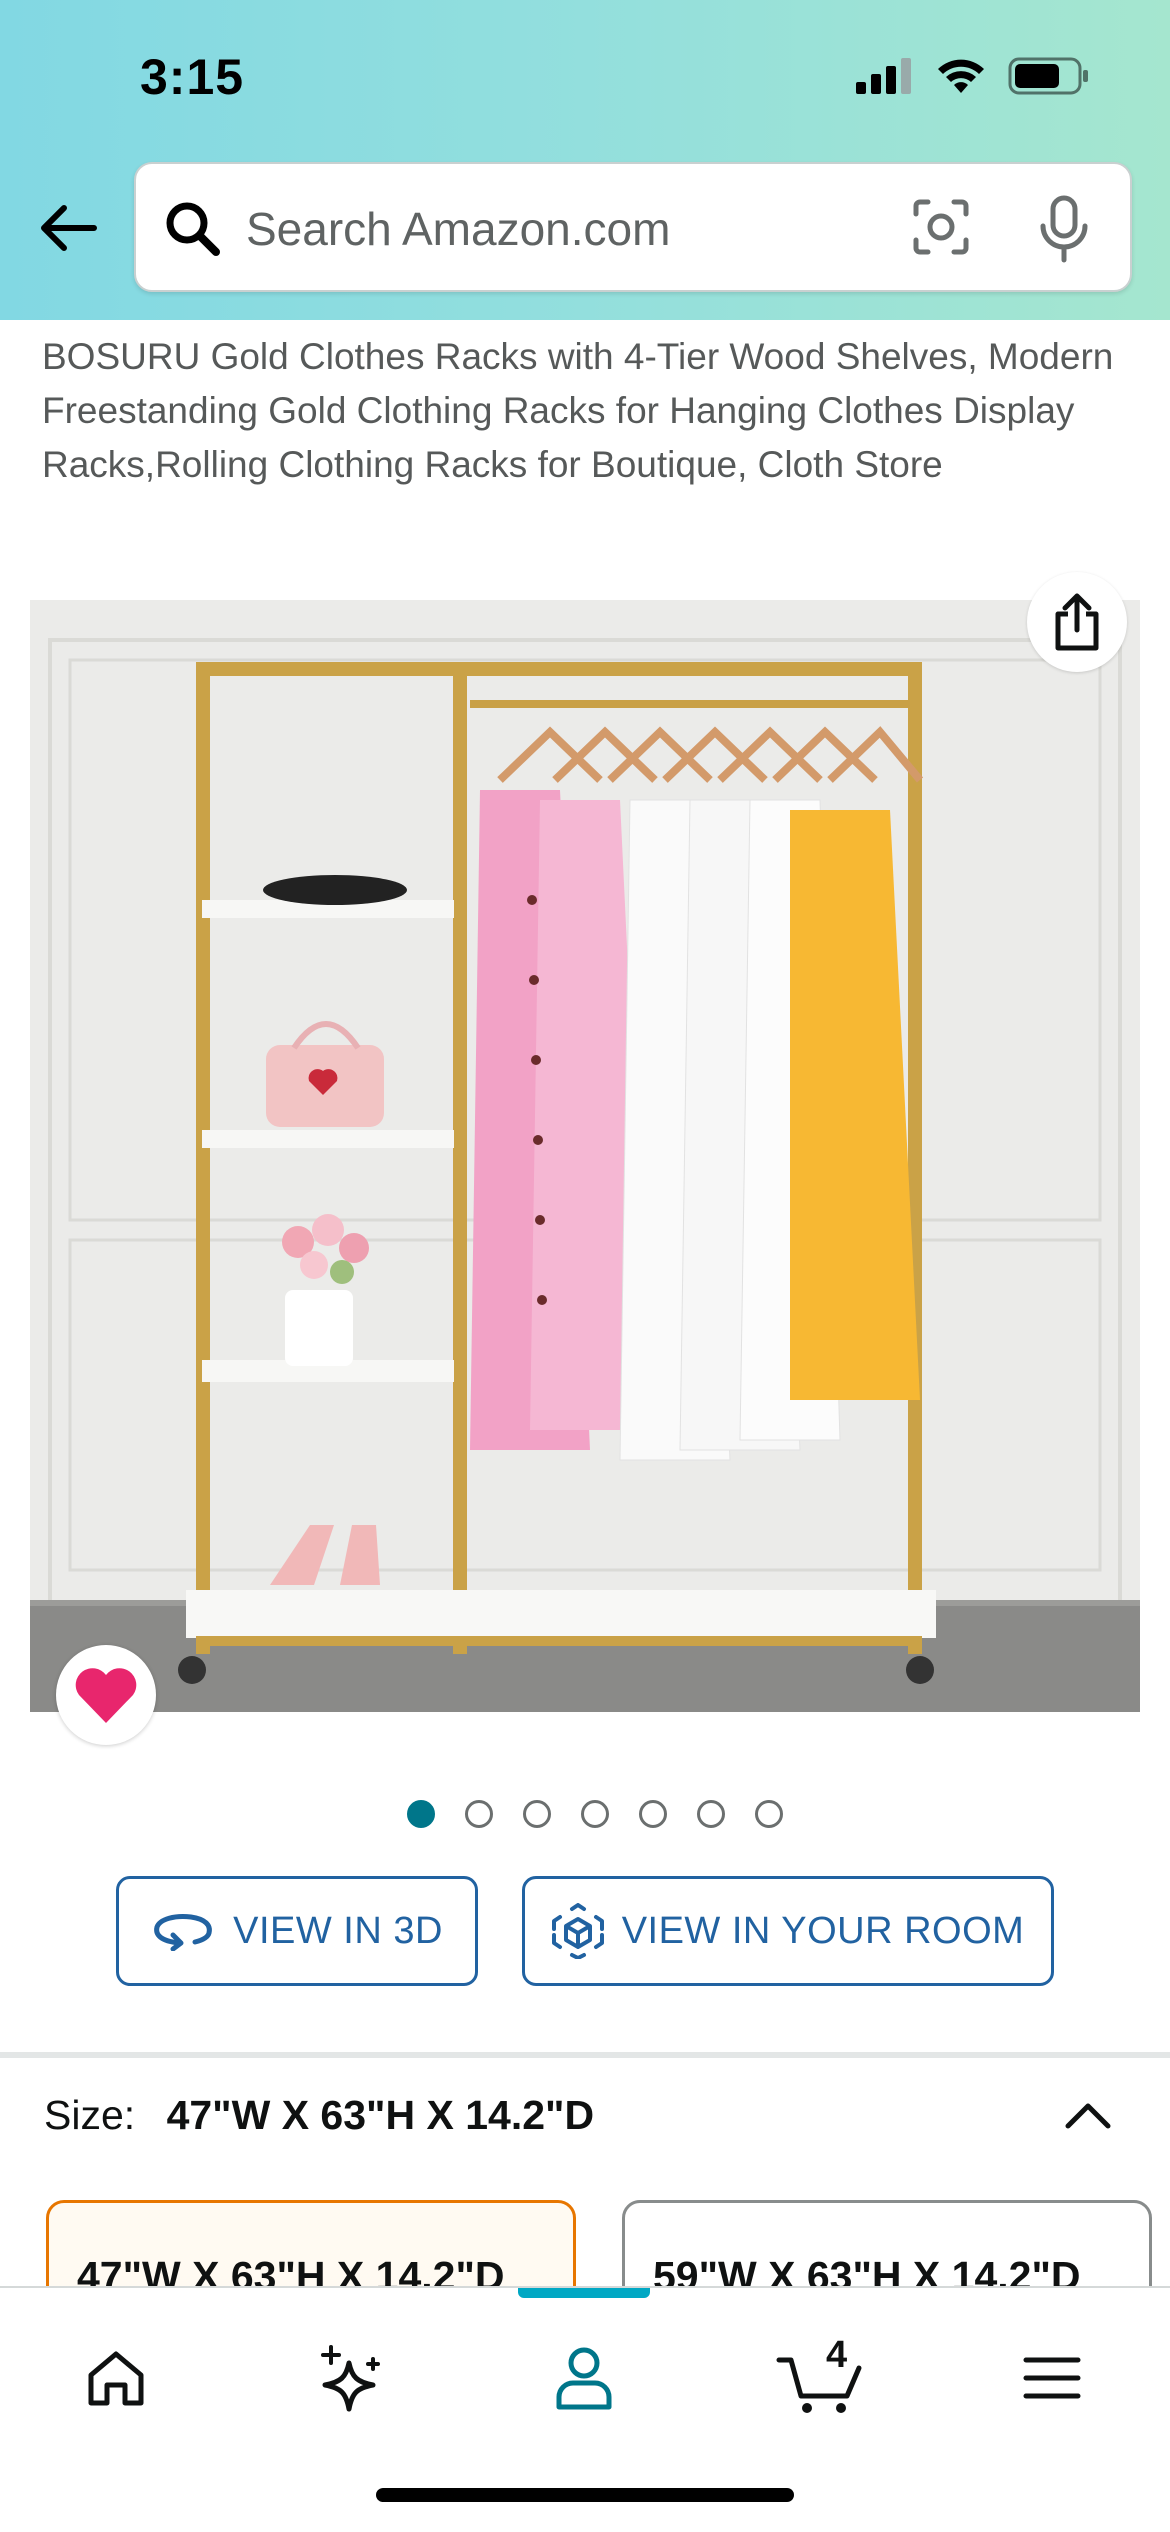  What do you see at coordinates (837, 2355) in the screenshot?
I see `cart-count-badge: 4` at bounding box center [837, 2355].